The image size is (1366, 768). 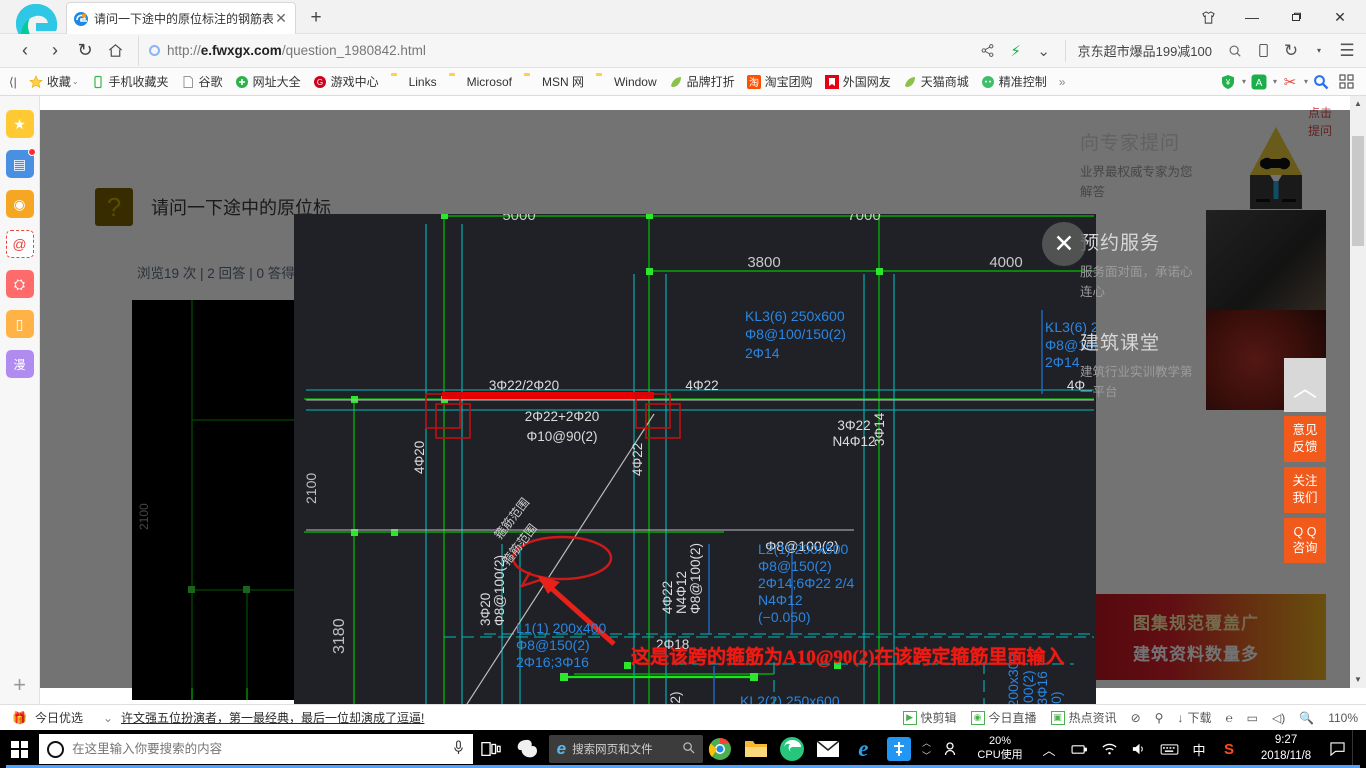 I want to click on pin-icon: ⚲, so click(x=1159, y=718).